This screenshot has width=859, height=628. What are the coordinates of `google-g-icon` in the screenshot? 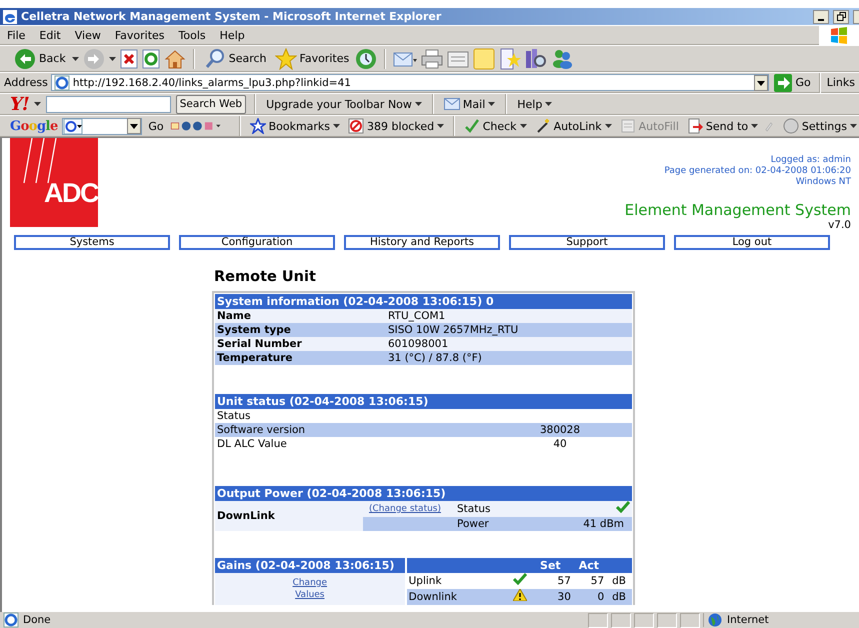 It's located at (72, 126).